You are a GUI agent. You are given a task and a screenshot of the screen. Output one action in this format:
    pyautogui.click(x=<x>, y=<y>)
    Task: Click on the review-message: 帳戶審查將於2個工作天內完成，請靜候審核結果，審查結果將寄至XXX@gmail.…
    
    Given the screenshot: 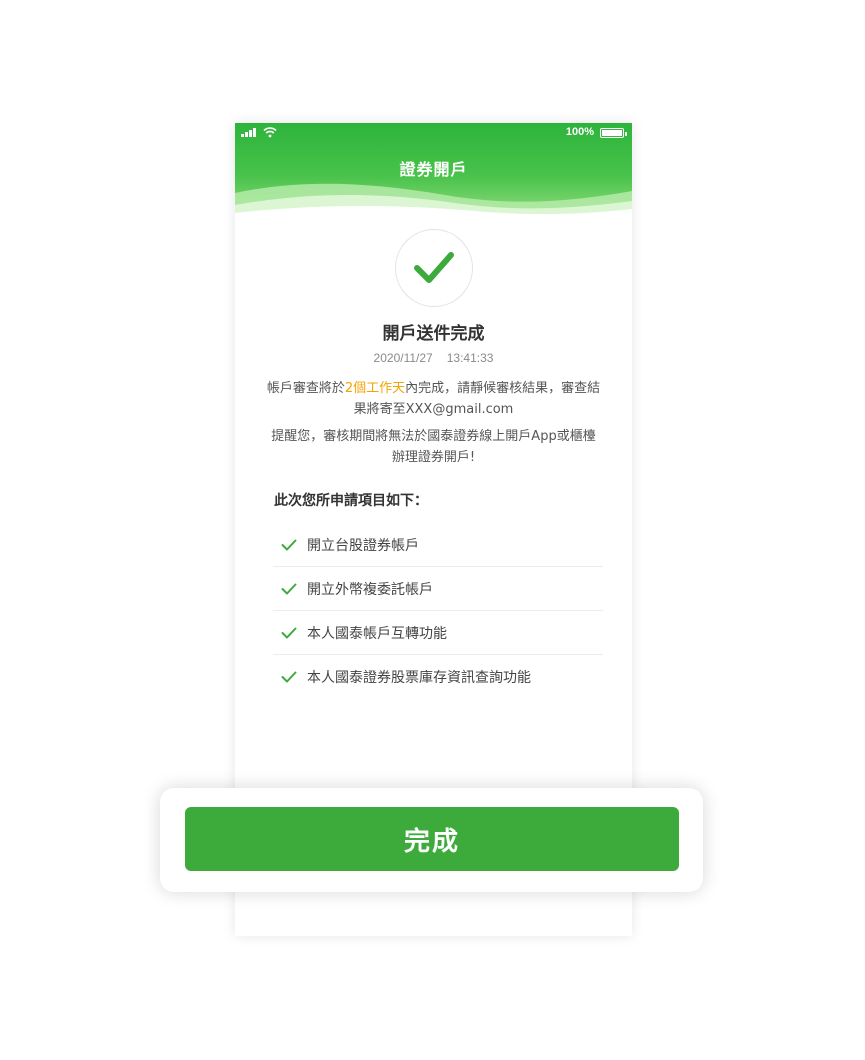 What is the action you would take?
    pyautogui.click(x=433, y=399)
    